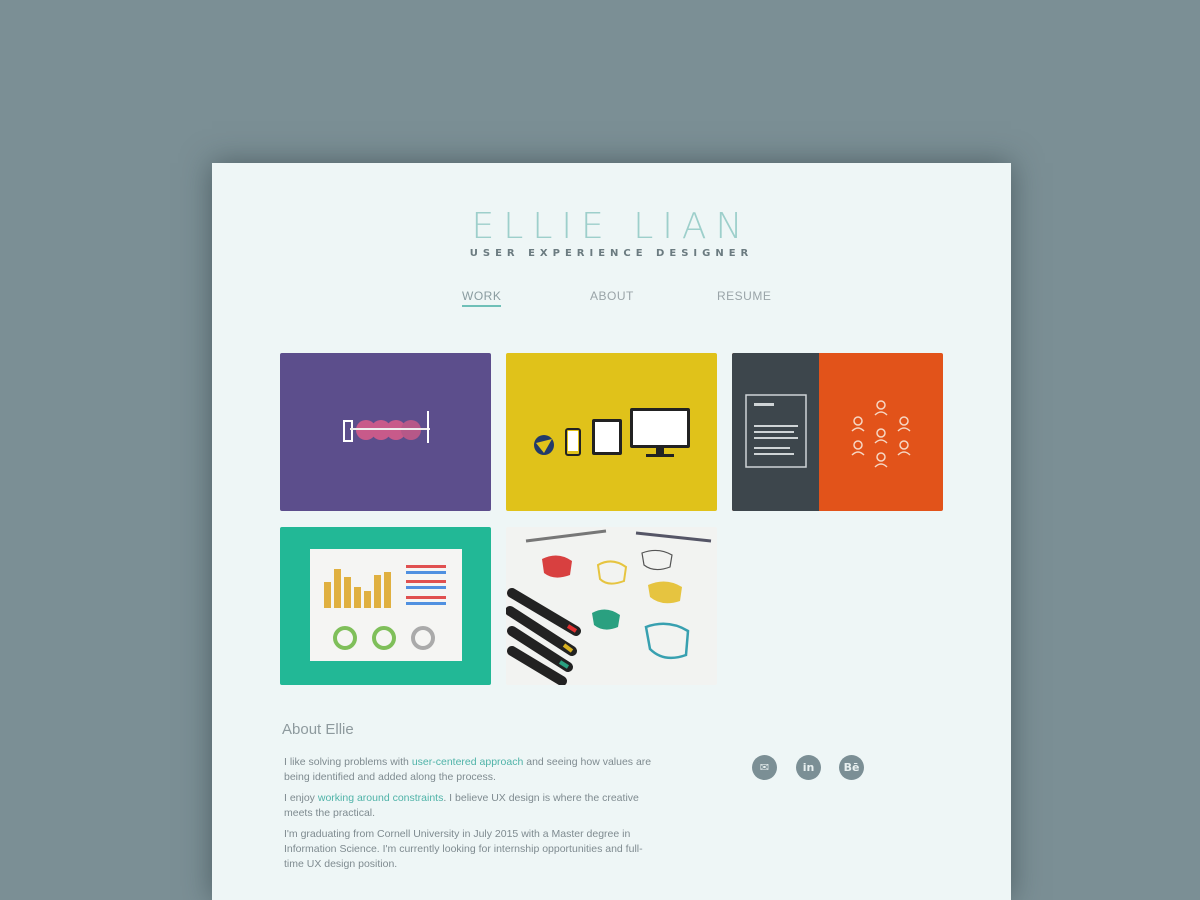  What do you see at coordinates (744, 296) in the screenshot?
I see `nav-resume: RESUME` at bounding box center [744, 296].